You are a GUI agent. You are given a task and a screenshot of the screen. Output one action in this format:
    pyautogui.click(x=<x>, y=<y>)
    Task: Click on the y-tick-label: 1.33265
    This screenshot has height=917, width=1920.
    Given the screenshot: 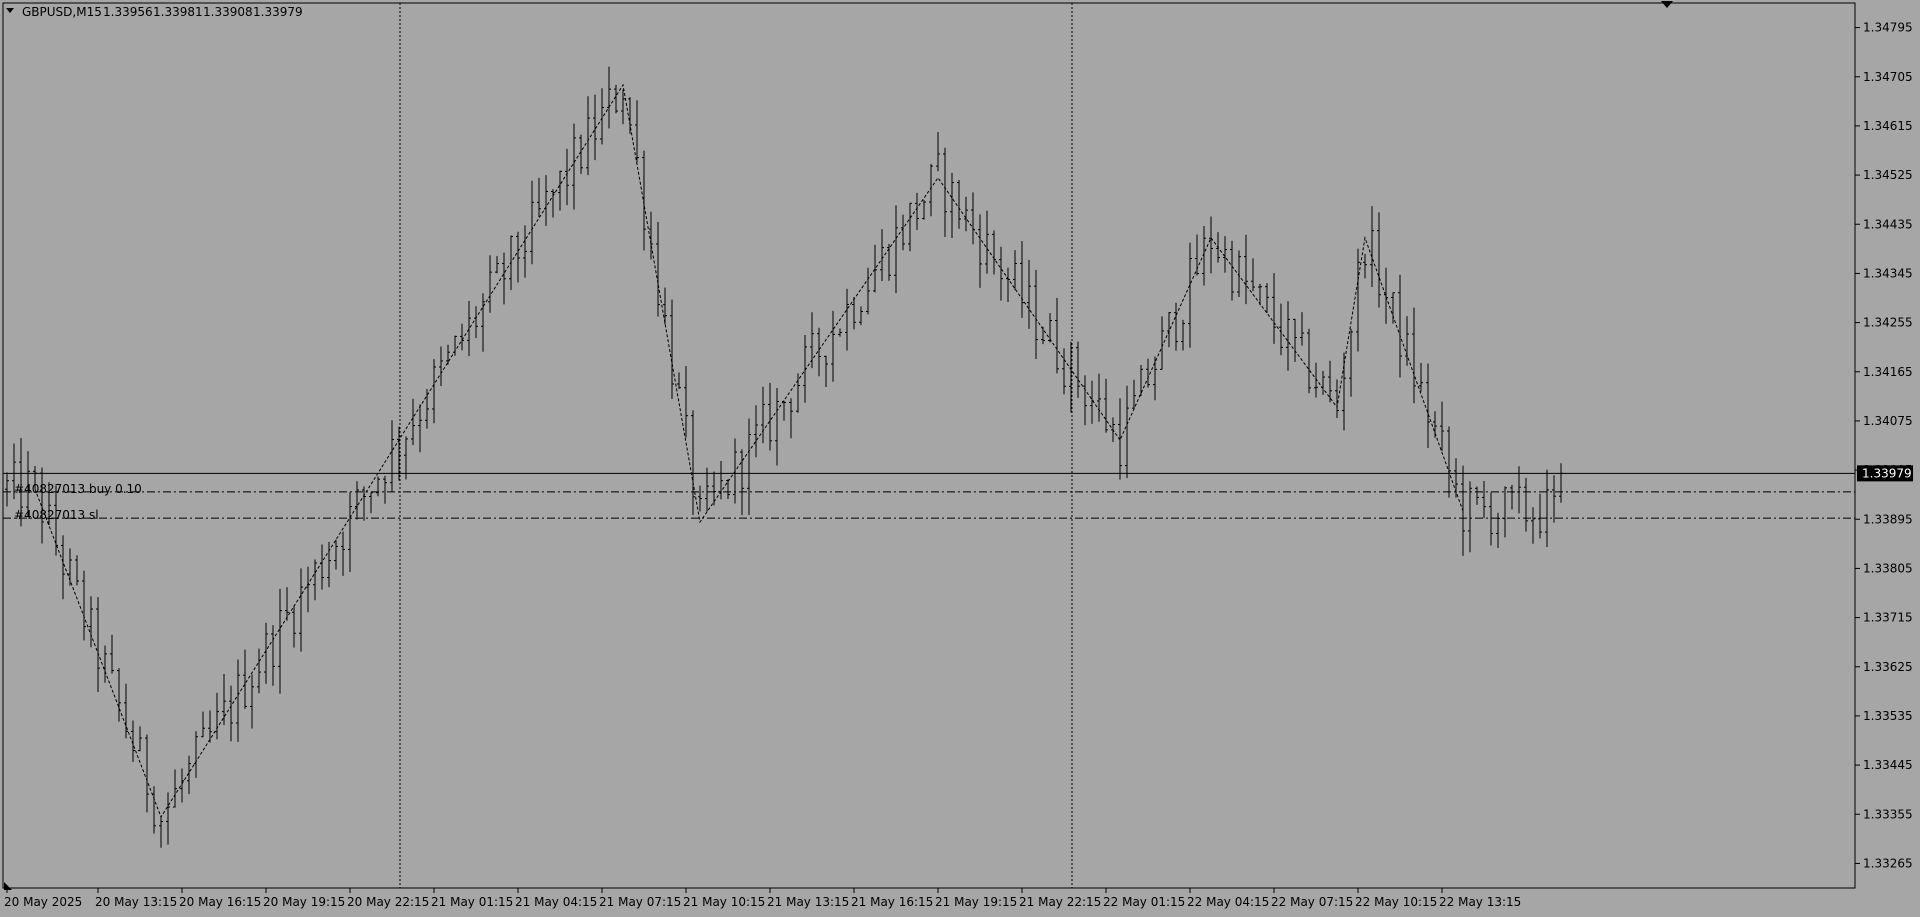 What is the action you would take?
    pyautogui.click(x=1888, y=863)
    